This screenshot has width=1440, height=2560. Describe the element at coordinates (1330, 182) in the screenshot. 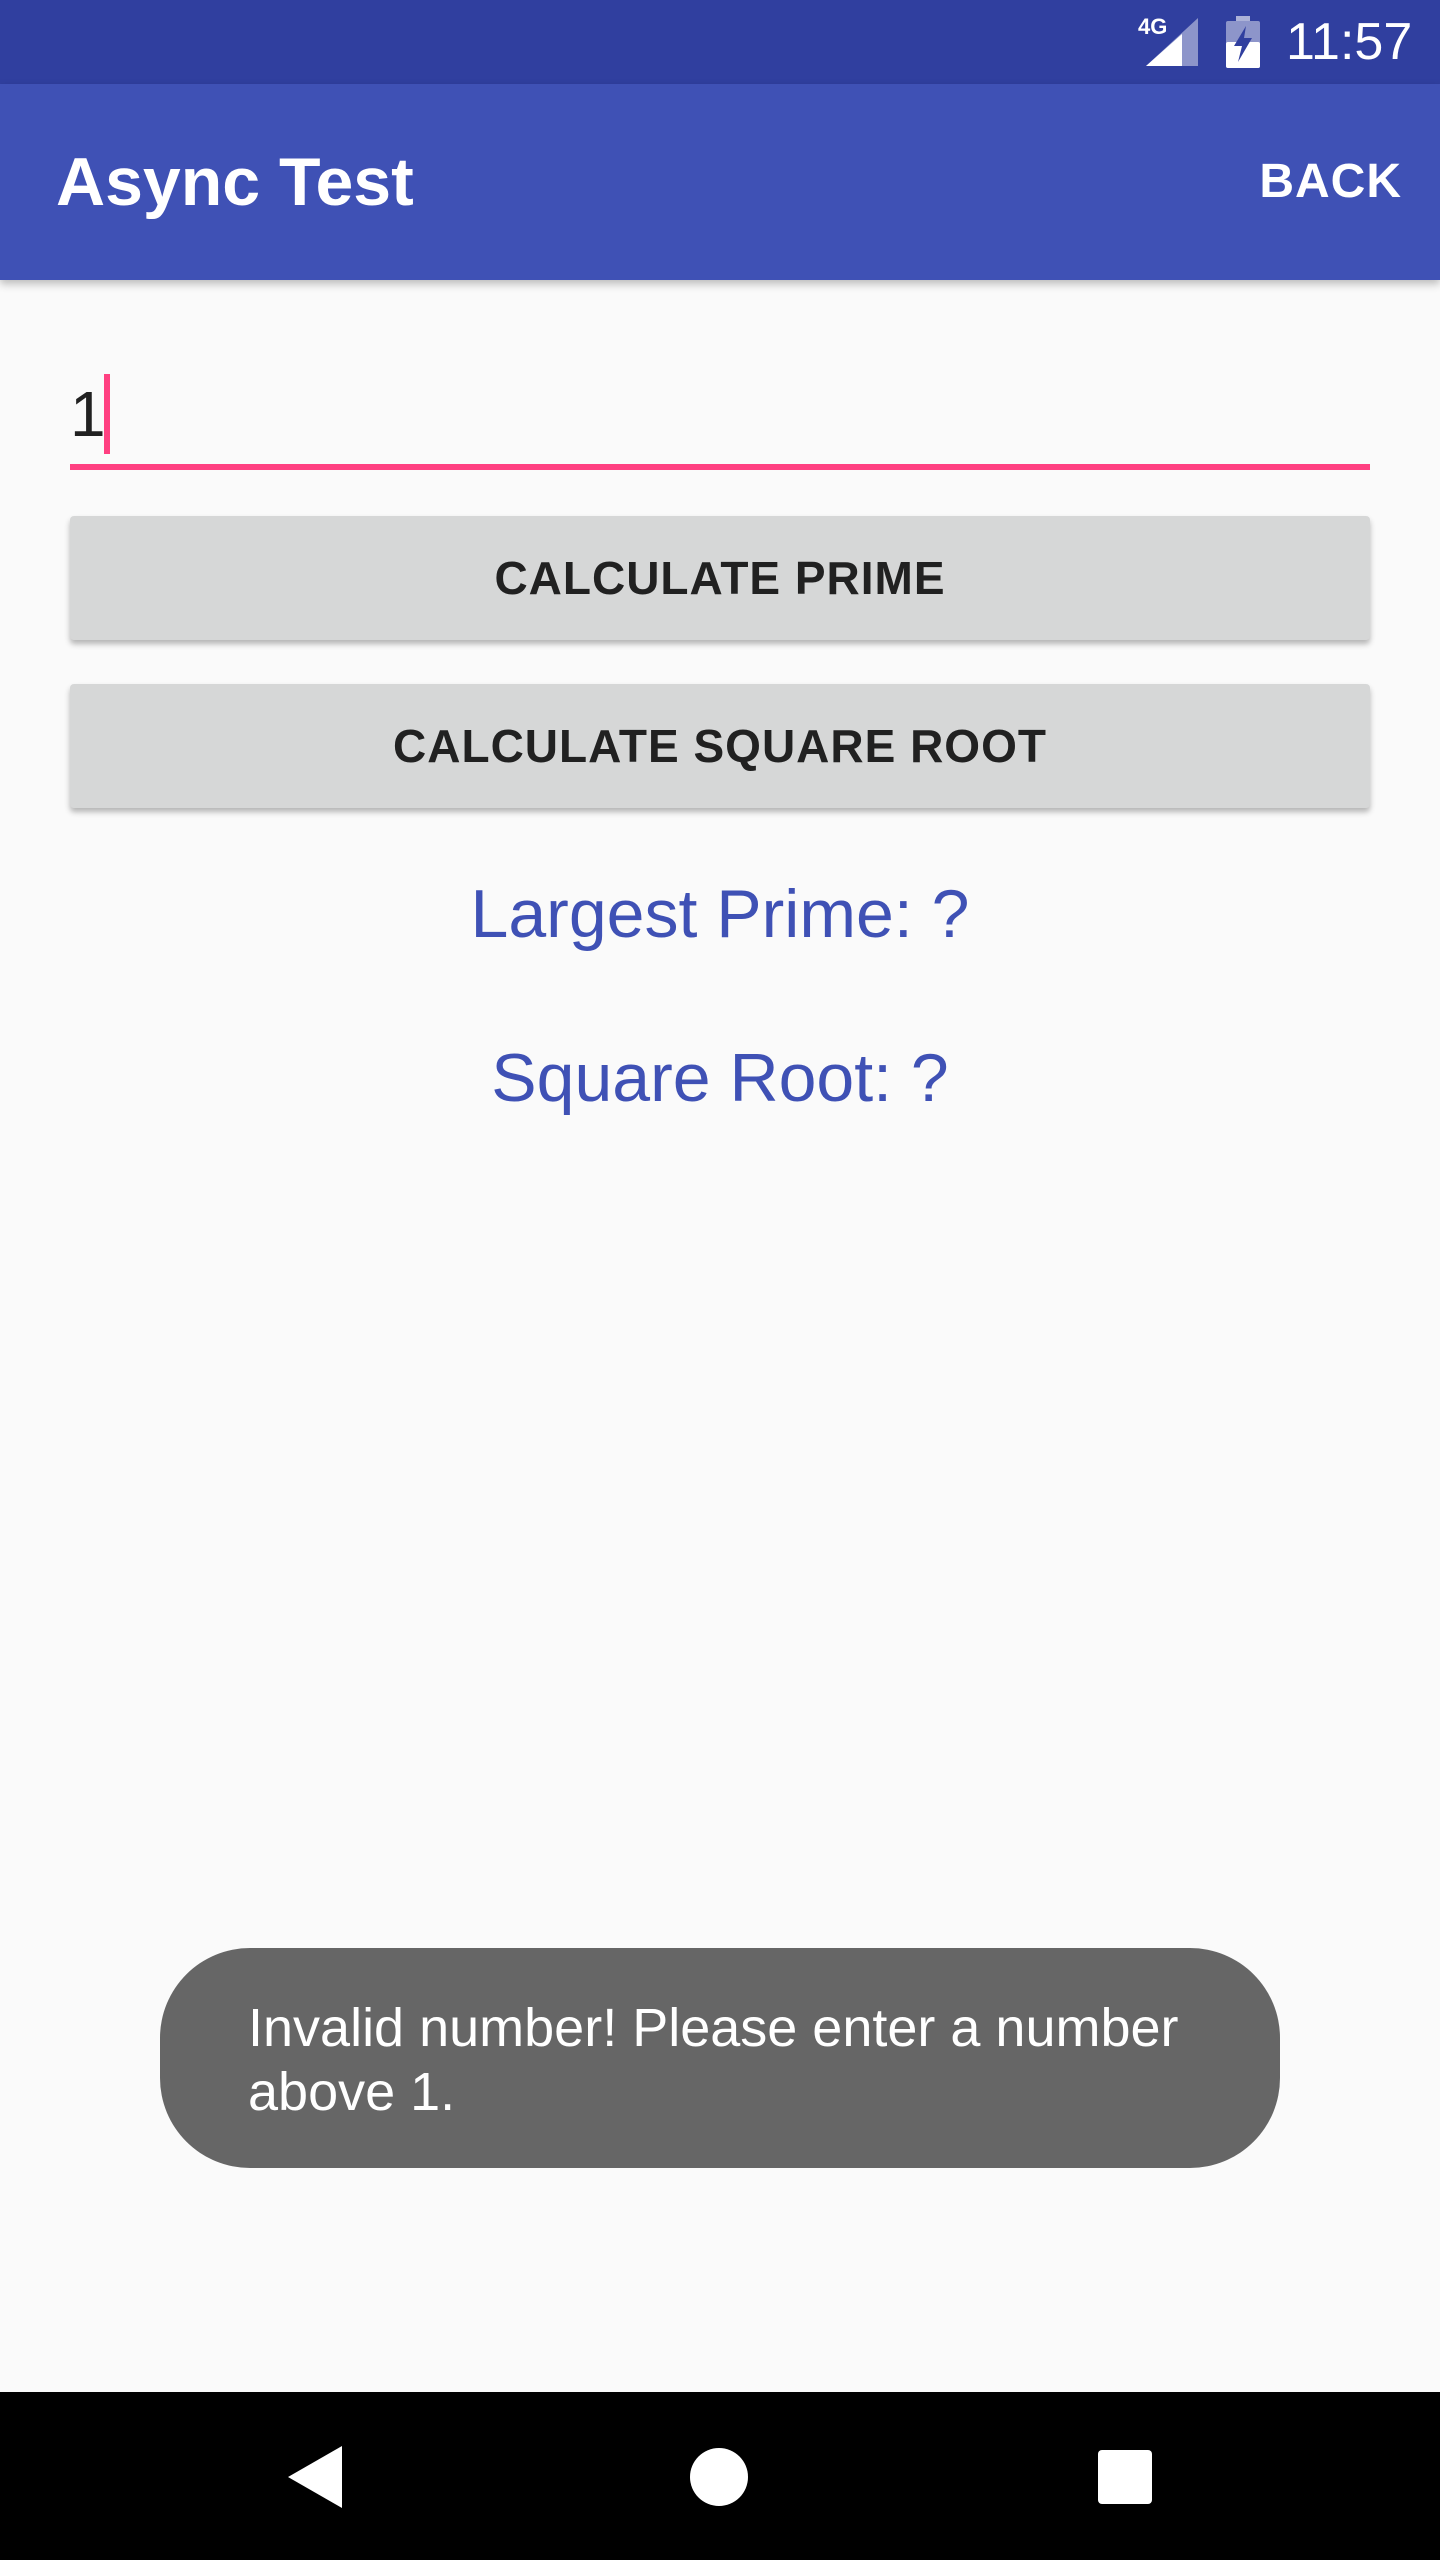

I see `back-button: BACK` at that location.